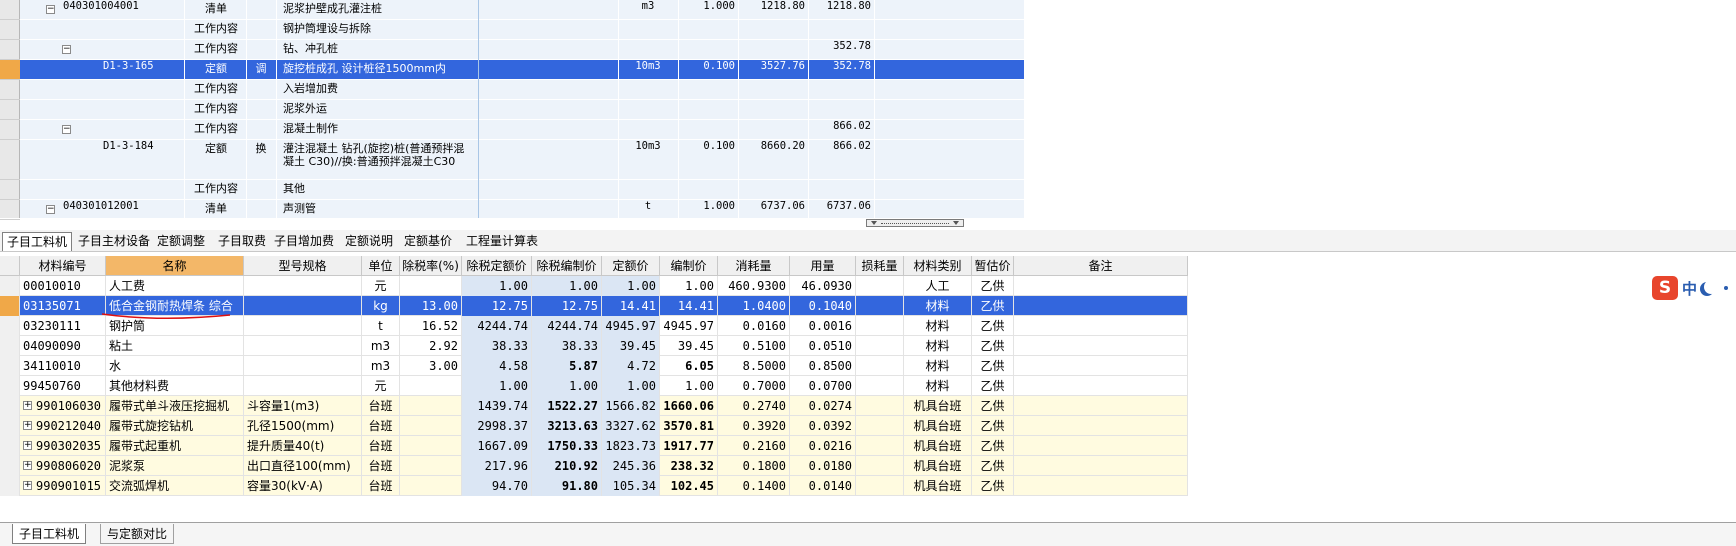 The height and width of the screenshot is (546, 1736). I want to click on tab-2: 定额调整, so click(181, 241).